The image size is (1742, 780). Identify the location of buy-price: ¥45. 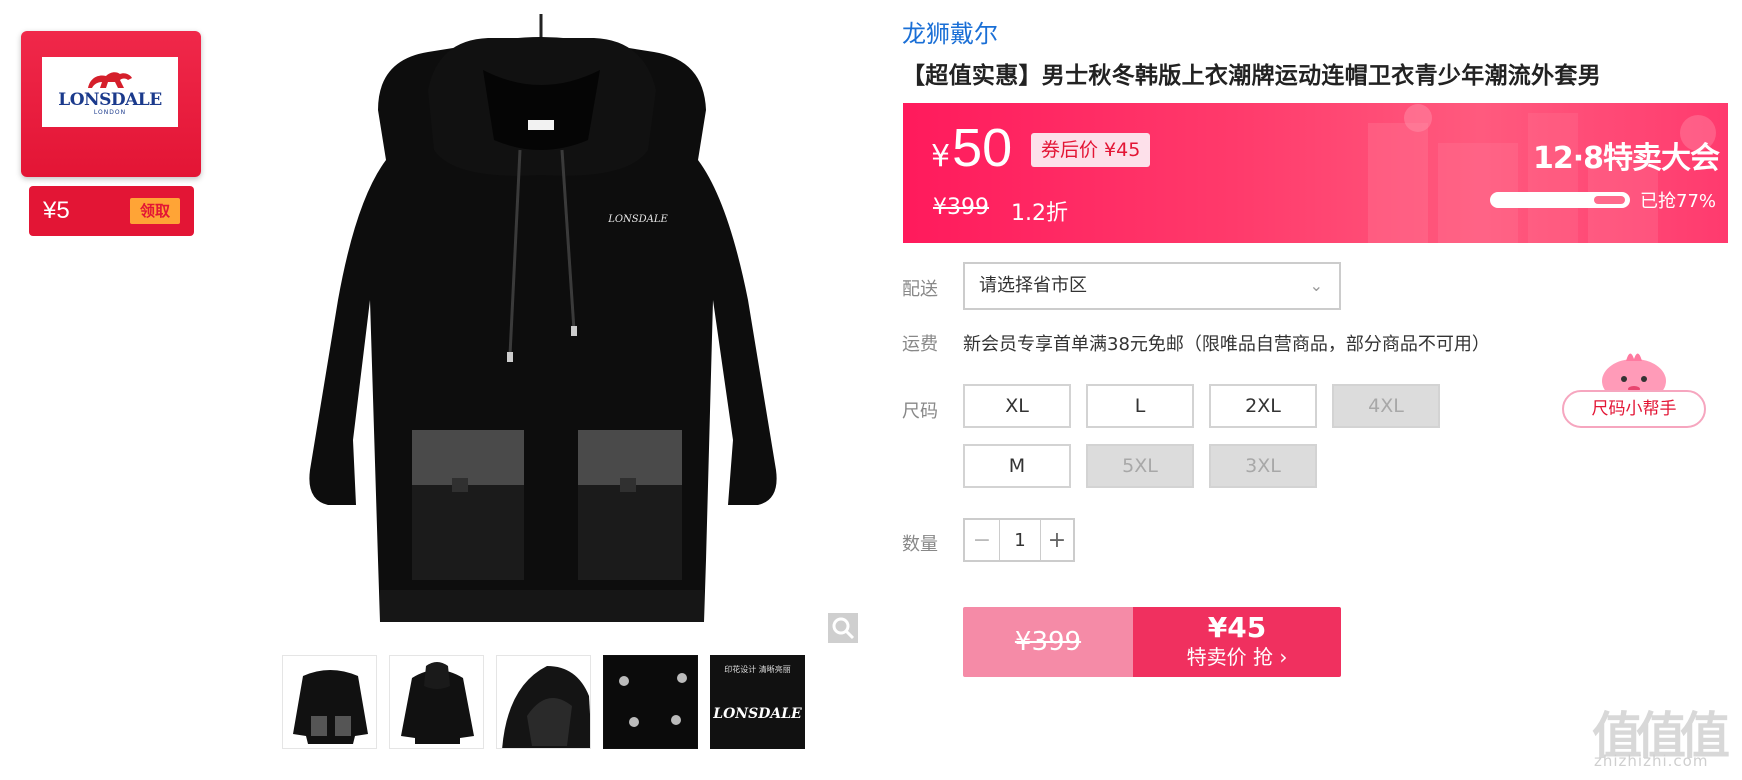
(1237, 627).